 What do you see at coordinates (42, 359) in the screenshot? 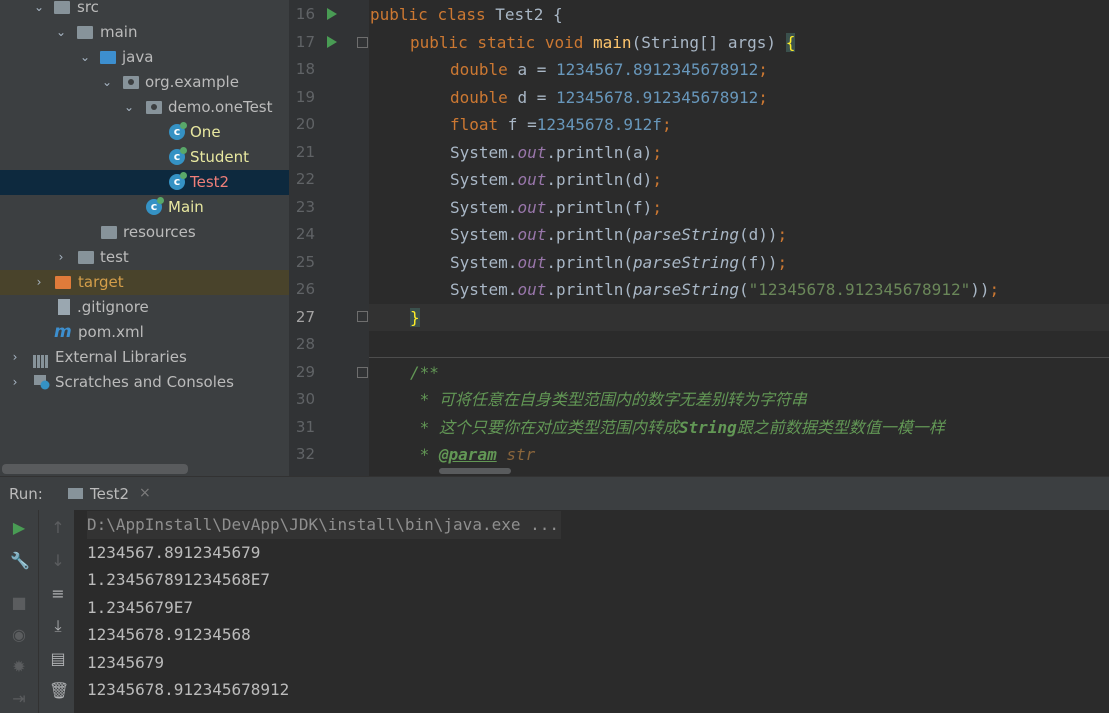
I see `libraries-icon` at bounding box center [42, 359].